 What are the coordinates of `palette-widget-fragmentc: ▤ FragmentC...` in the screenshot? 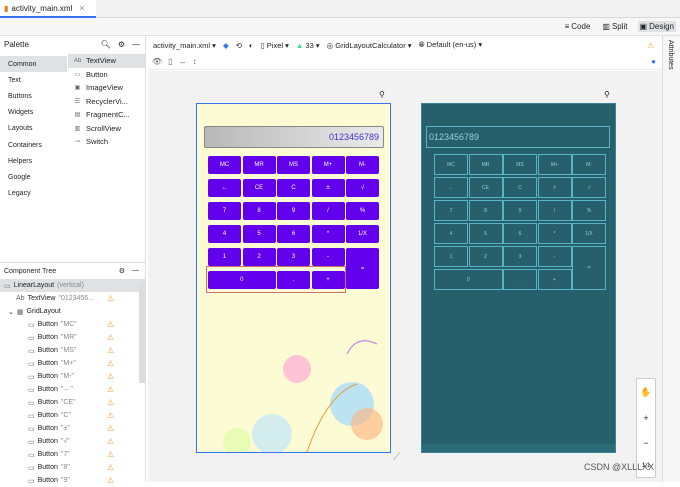 It's located at (107, 115).